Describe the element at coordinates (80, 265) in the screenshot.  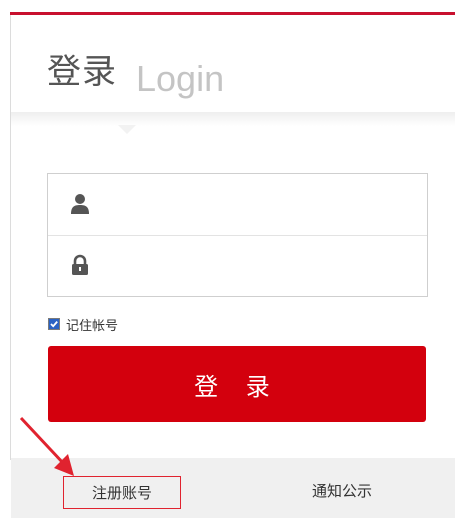
I see `lock-icon` at that location.